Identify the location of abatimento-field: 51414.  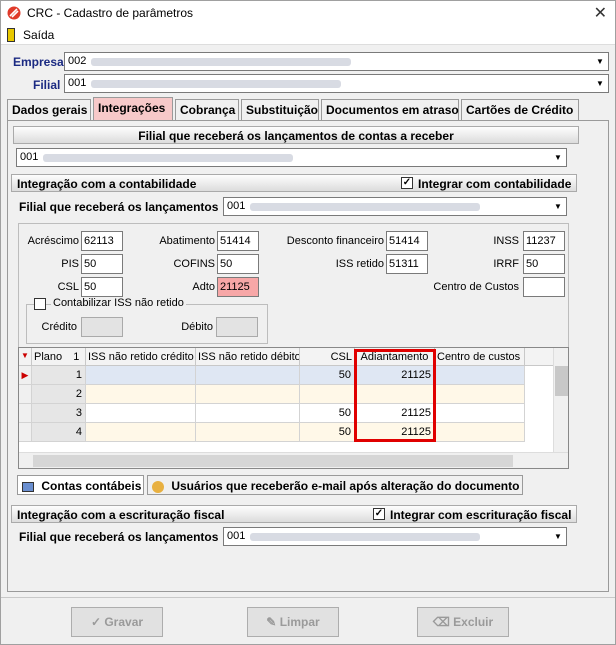
(238, 241).